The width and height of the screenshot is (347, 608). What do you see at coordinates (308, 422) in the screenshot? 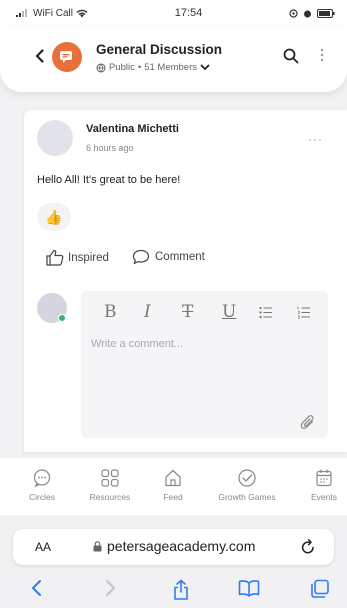
I see `paperclip-icon` at bounding box center [308, 422].